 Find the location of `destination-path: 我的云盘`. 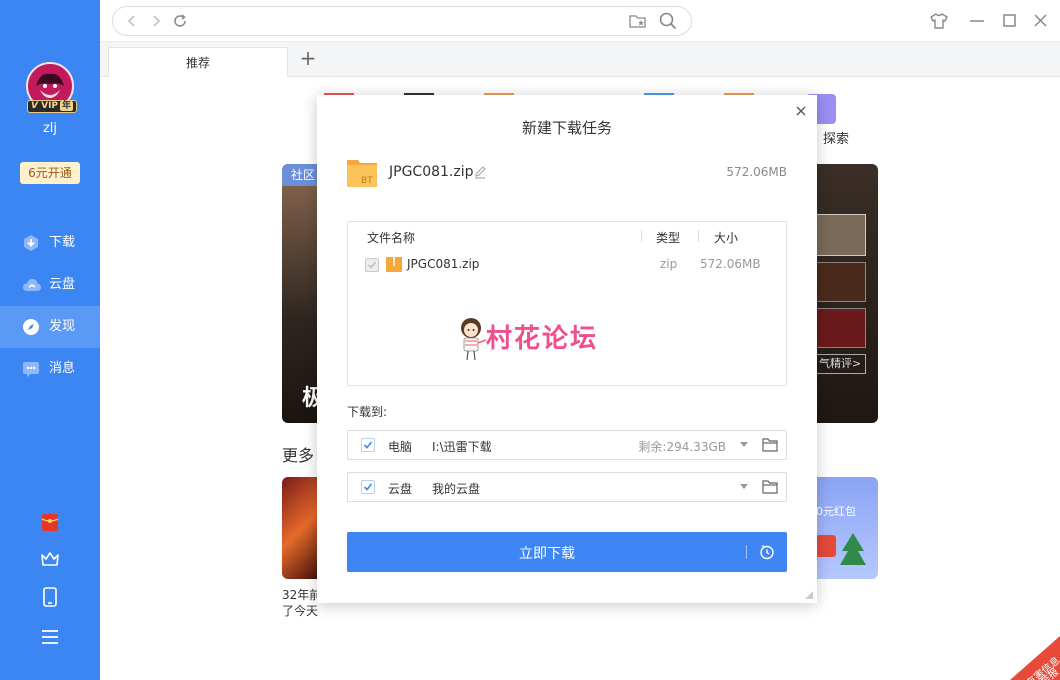

destination-path: 我的云盘 is located at coordinates (456, 488).